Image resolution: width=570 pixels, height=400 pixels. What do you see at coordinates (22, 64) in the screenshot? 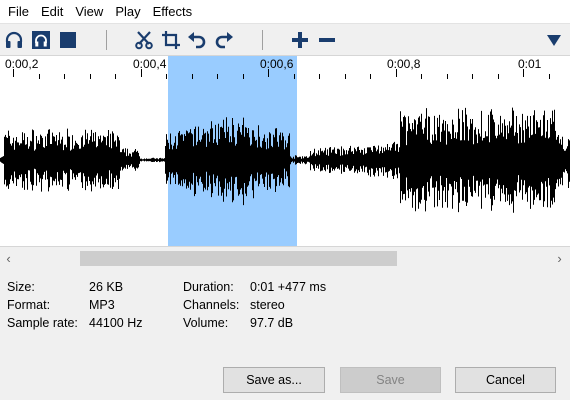
I see `ruler-label: 0:00,2` at bounding box center [22, 64].